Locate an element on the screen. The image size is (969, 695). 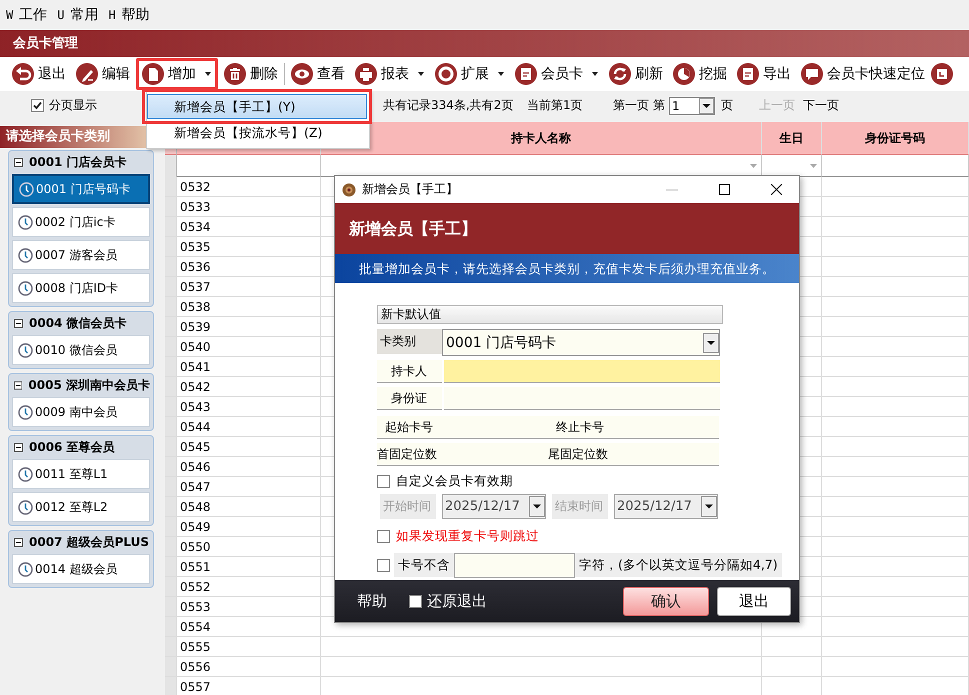
column-header: 身份证号码 is located at coordinates (895, 138).